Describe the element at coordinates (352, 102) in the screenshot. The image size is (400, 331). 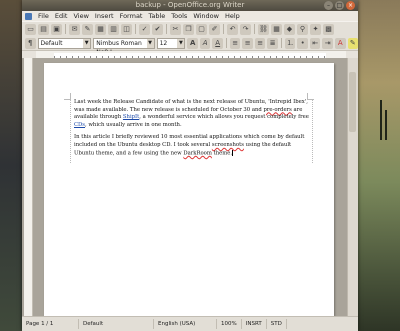
I see `scrollbar-thumb` at that location.